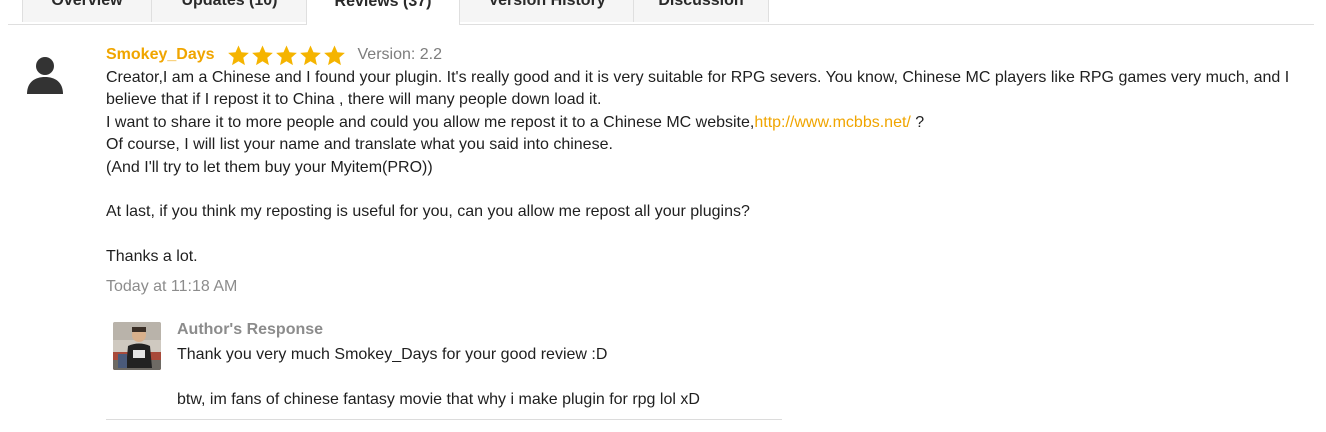 Image resolution: width=1326 pixels, height=432 pixels. I want to click on tab-overview: Overview, so click(87, 11).